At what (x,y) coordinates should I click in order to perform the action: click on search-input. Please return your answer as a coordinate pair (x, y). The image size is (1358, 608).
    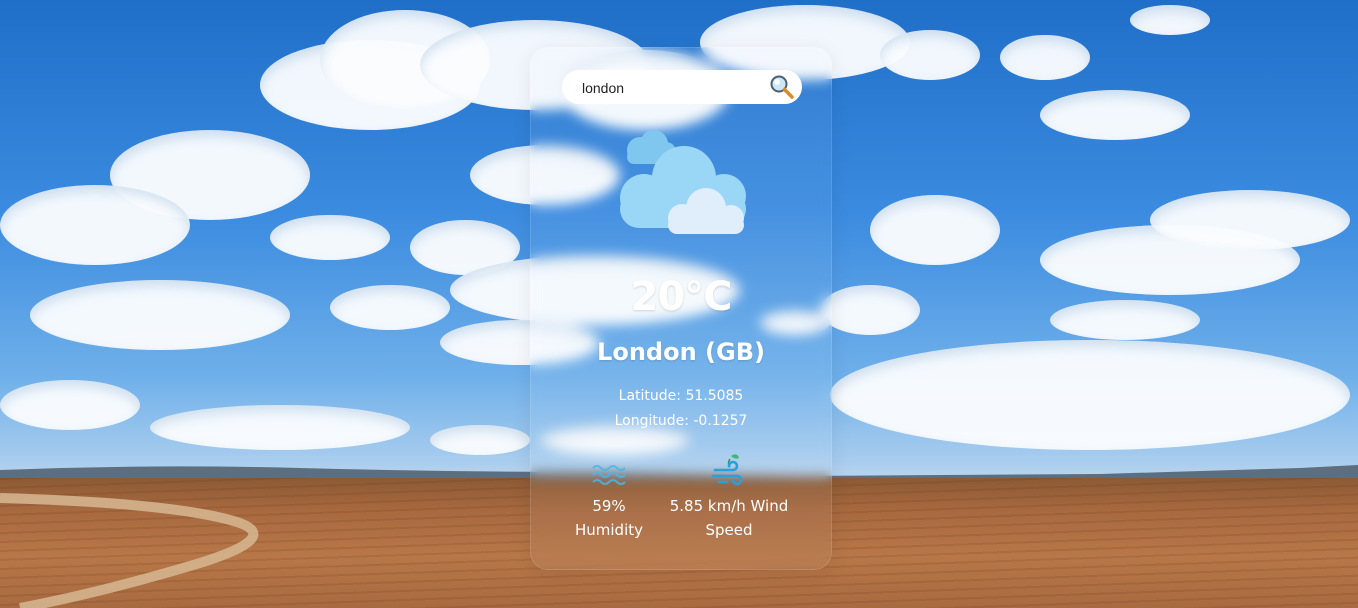
    Looking at the image, I should click on (672, 88).